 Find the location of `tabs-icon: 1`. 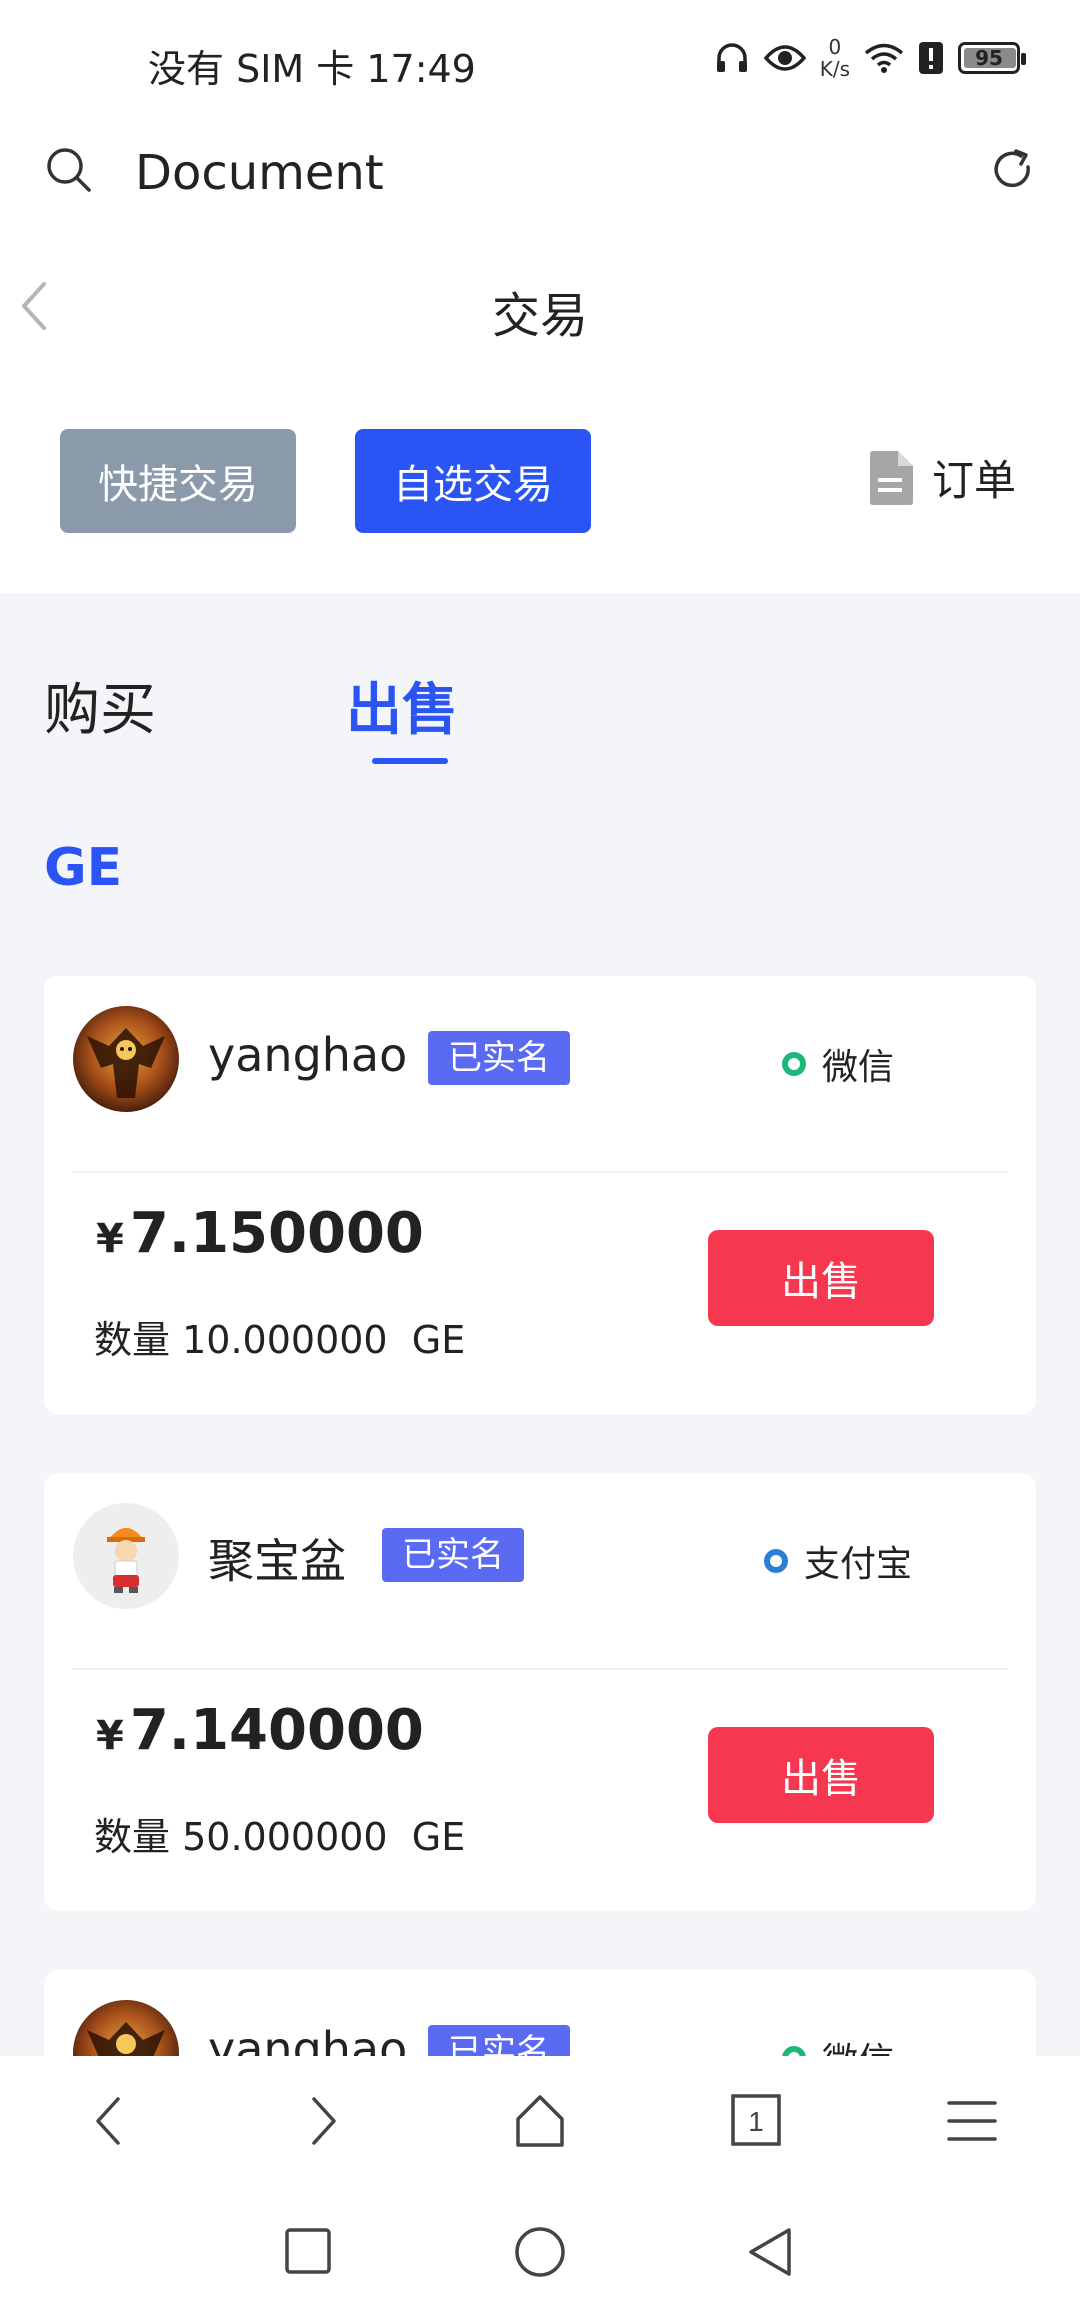

tabs-icon: 1 is located at coordinates (756, 2121).